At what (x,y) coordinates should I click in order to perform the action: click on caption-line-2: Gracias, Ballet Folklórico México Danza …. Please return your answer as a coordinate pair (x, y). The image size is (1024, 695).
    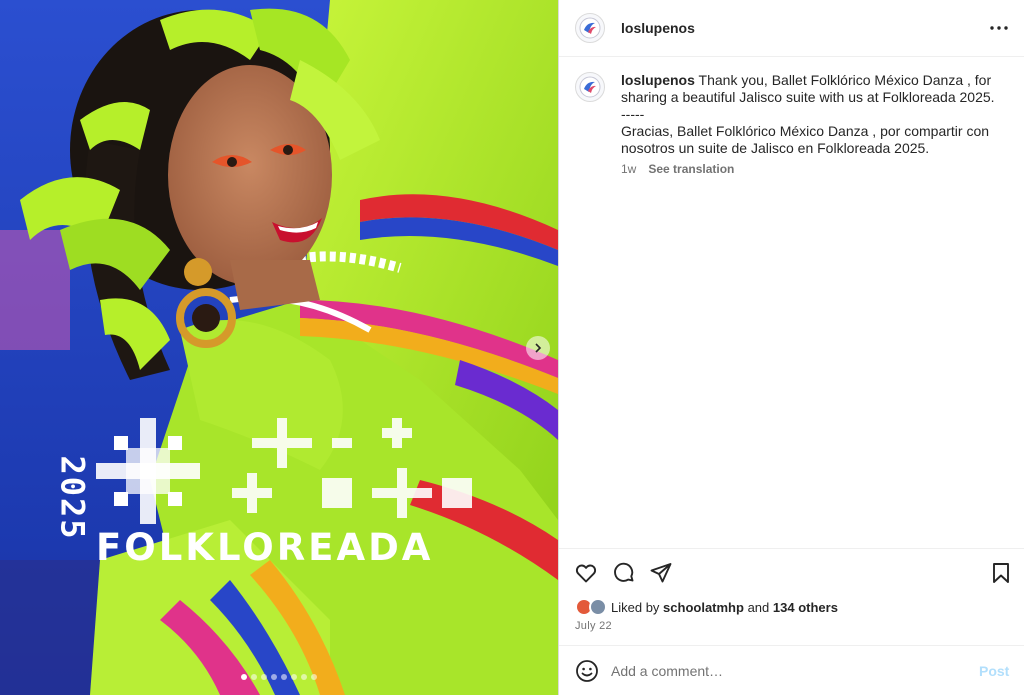
    Looking at the image, I should click on (805, 139).